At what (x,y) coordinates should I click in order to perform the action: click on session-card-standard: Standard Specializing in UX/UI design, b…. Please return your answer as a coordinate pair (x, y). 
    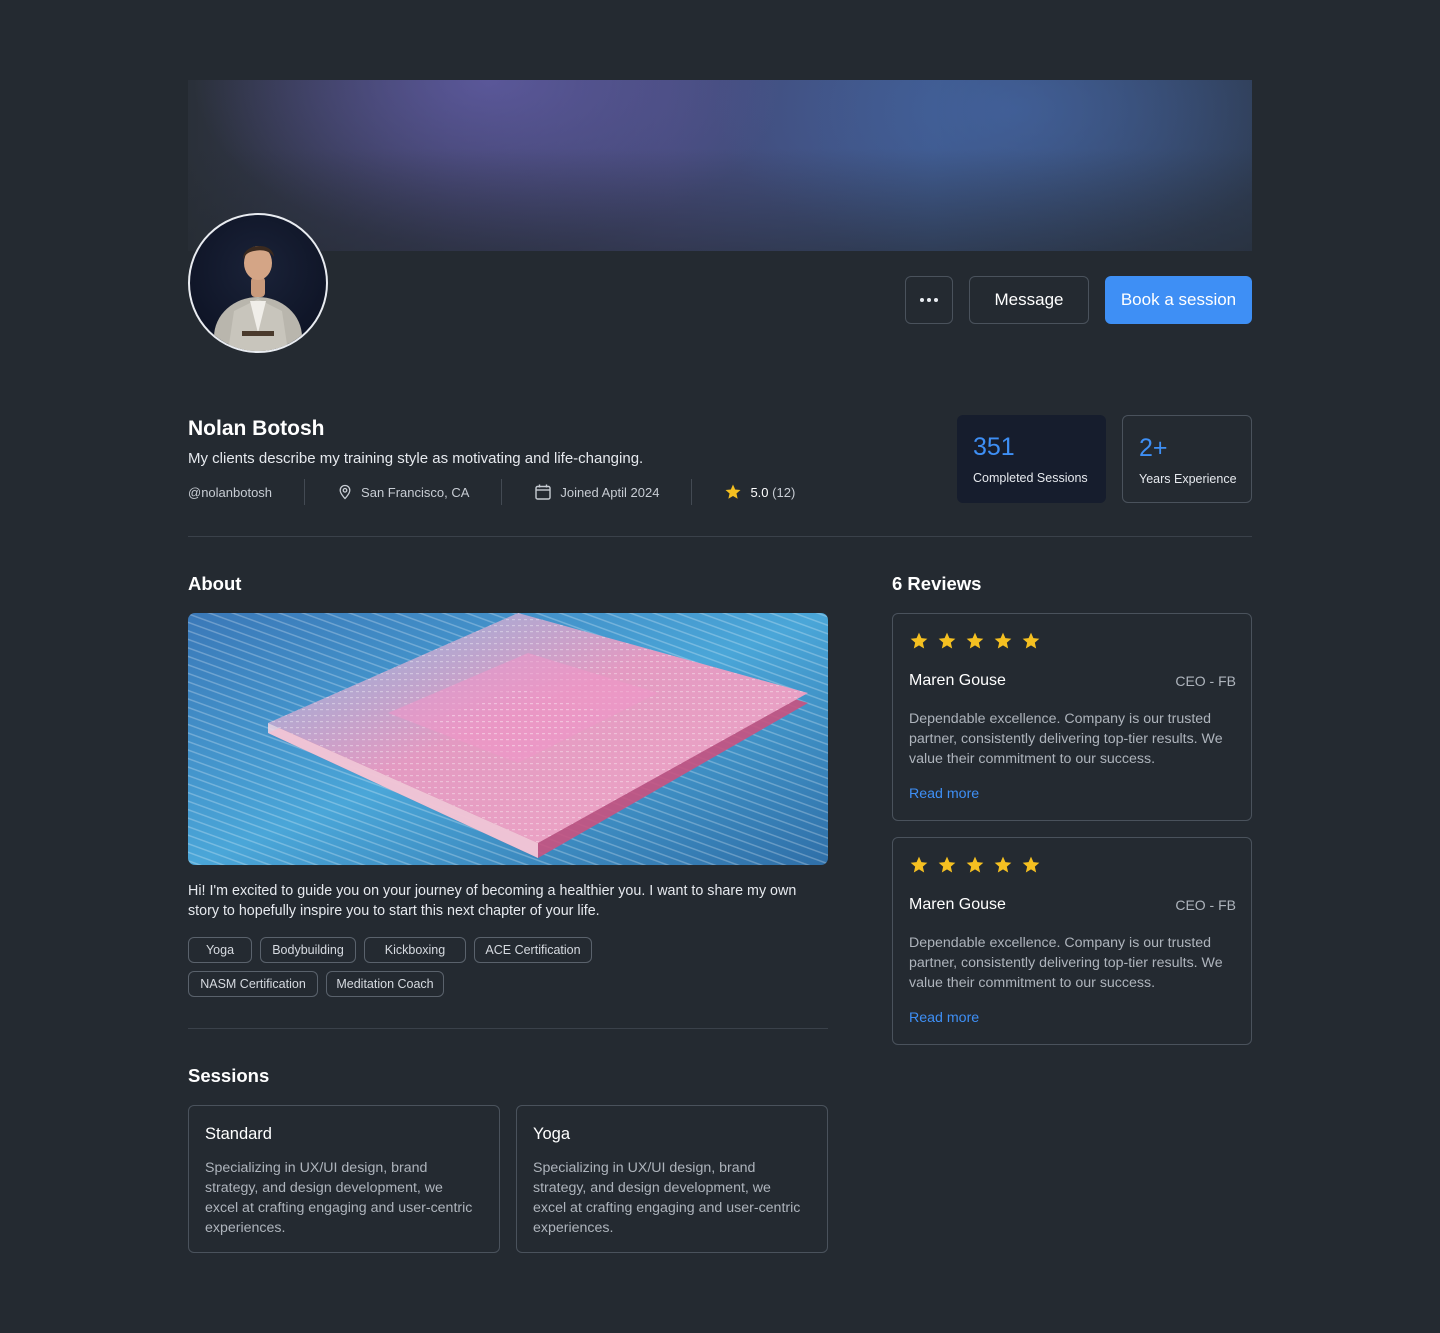
    Looking at the image, I should click on (344, 1179).